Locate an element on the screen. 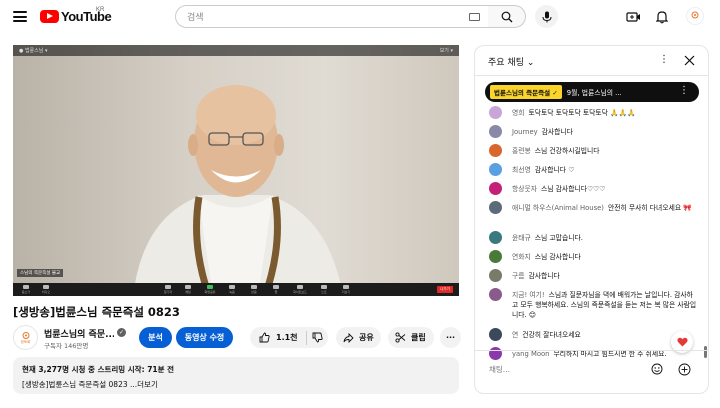 The height and width of the screenshot is (408, 720). add-icon is located at coordinates (684, 369).